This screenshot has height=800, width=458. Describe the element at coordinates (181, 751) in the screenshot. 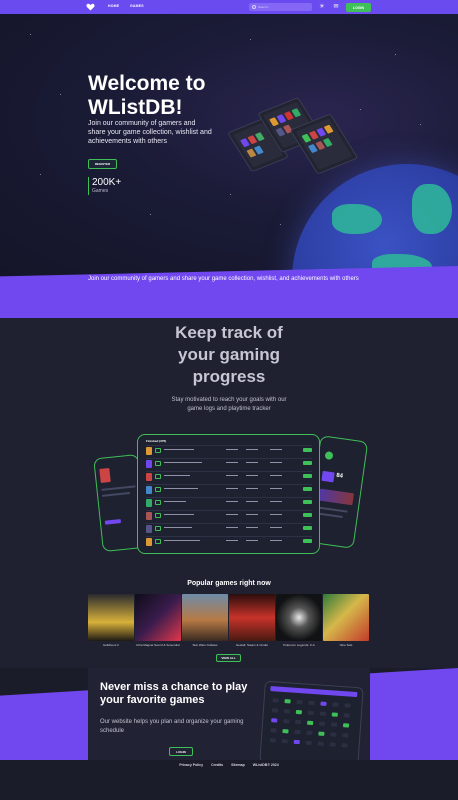

I see `schedule-login-button: LOGIN` at that location.